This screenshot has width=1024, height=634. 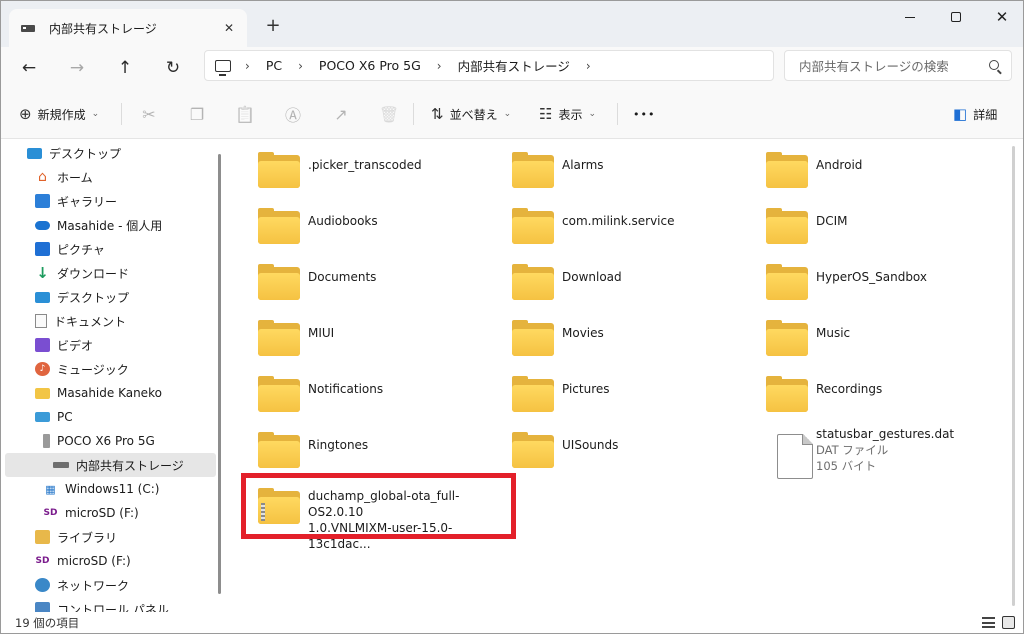 I want to click on delete-icon: 🗑, so click(x=389, y=114).